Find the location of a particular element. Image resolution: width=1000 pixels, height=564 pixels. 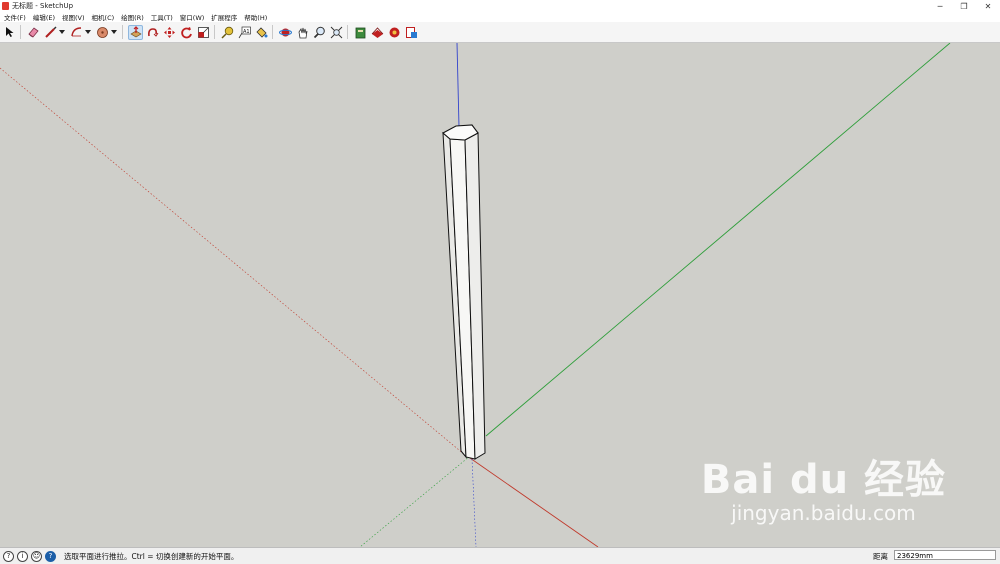

minimize-button: ─ is located at coordinates (940, 6).